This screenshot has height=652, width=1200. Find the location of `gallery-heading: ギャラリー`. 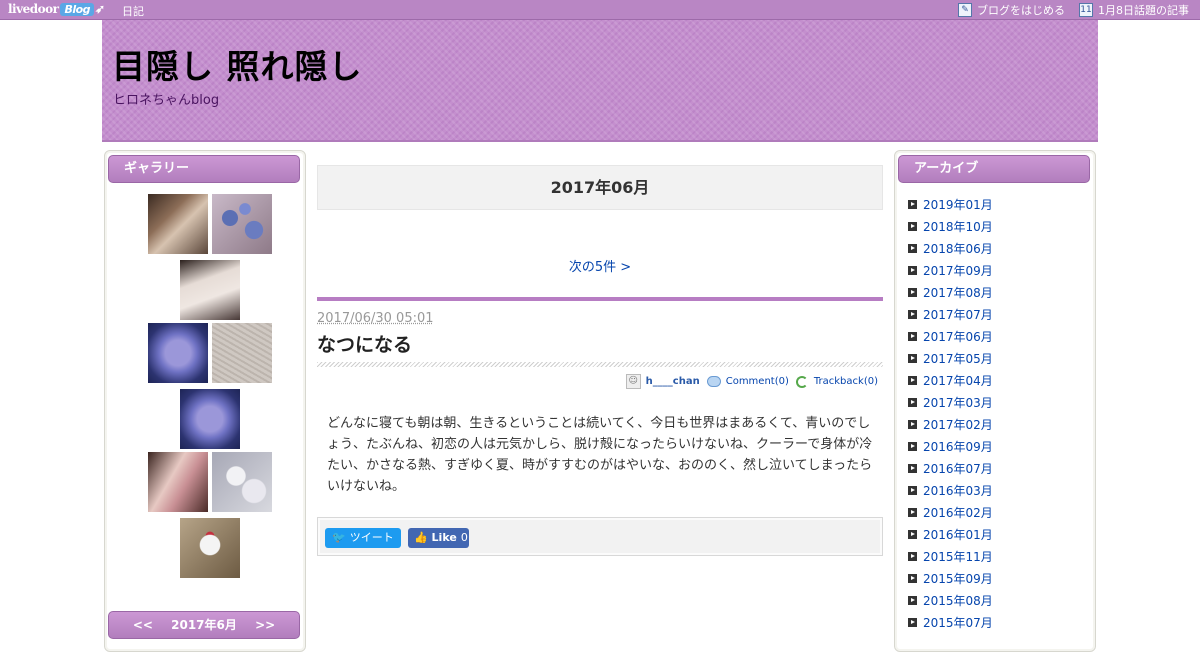

gallery-heading: ギャラリー is located at coordinates (204, 169).